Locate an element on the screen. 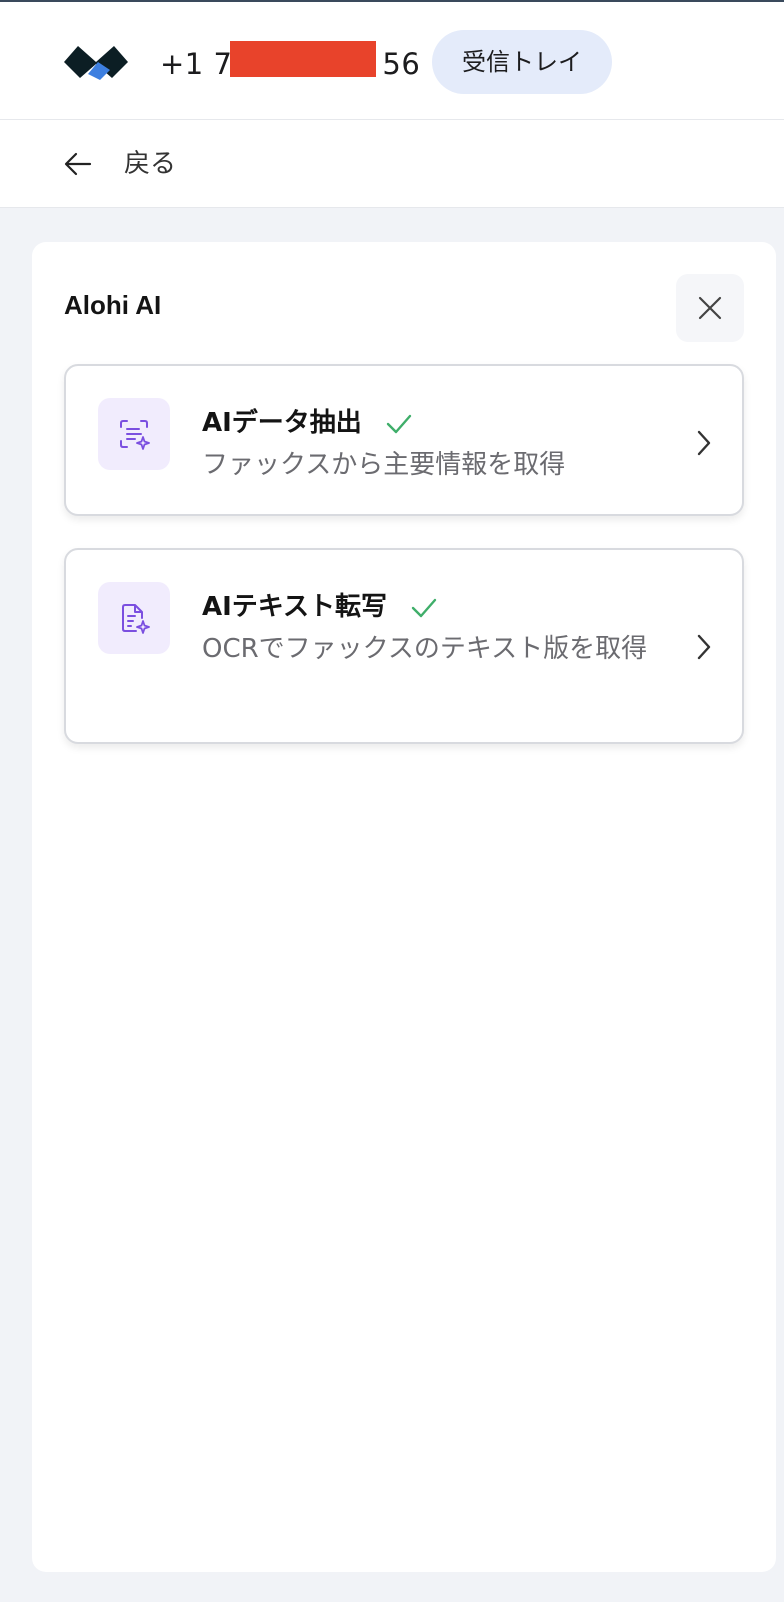 The height and width of the screenshot is (1602, 784). card-subtitle: OCRでファックスのテキスト版を取得 is located at coordinates (425, 649).